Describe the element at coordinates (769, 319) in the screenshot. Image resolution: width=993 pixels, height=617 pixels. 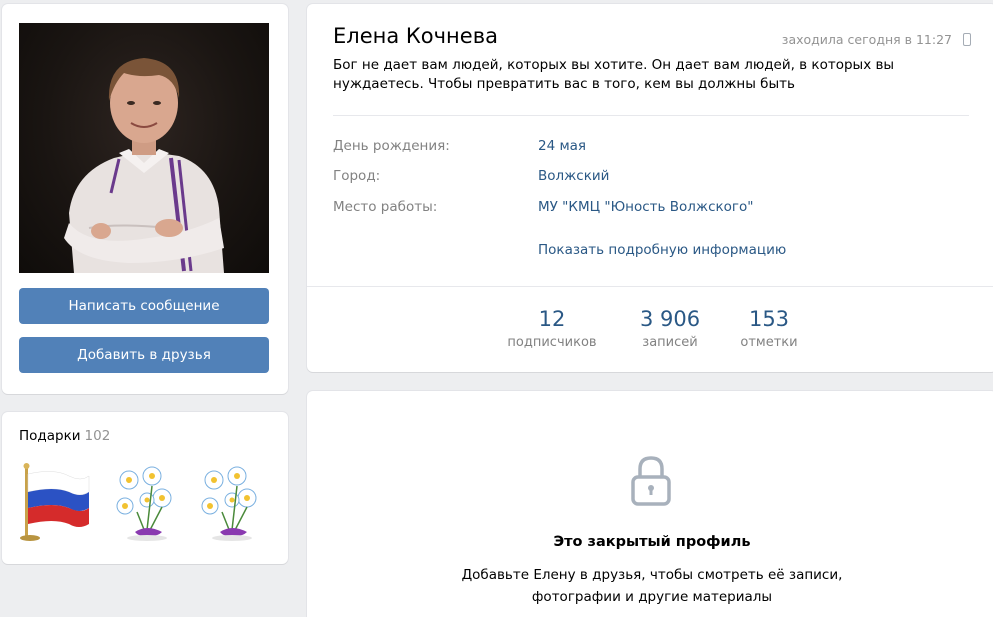
I see `counter-value: 153` at that location.